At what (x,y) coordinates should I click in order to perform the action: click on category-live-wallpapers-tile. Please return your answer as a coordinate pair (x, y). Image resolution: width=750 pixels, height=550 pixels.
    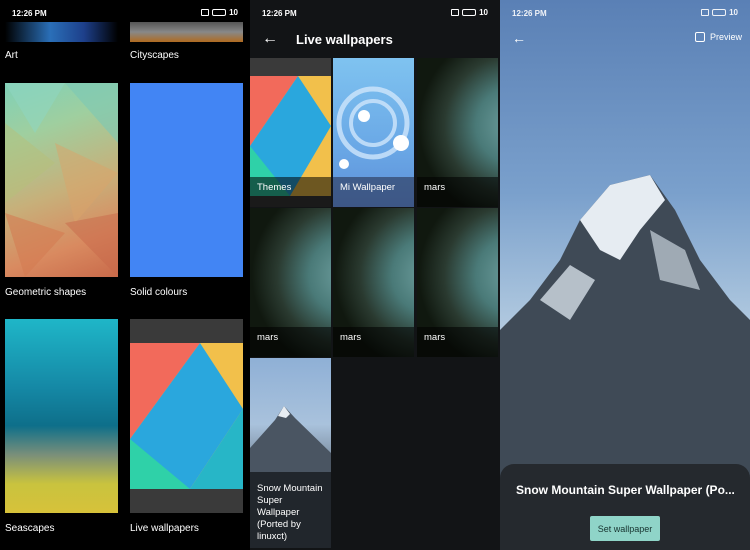
    Looking at the image, I should click on (186, 416).